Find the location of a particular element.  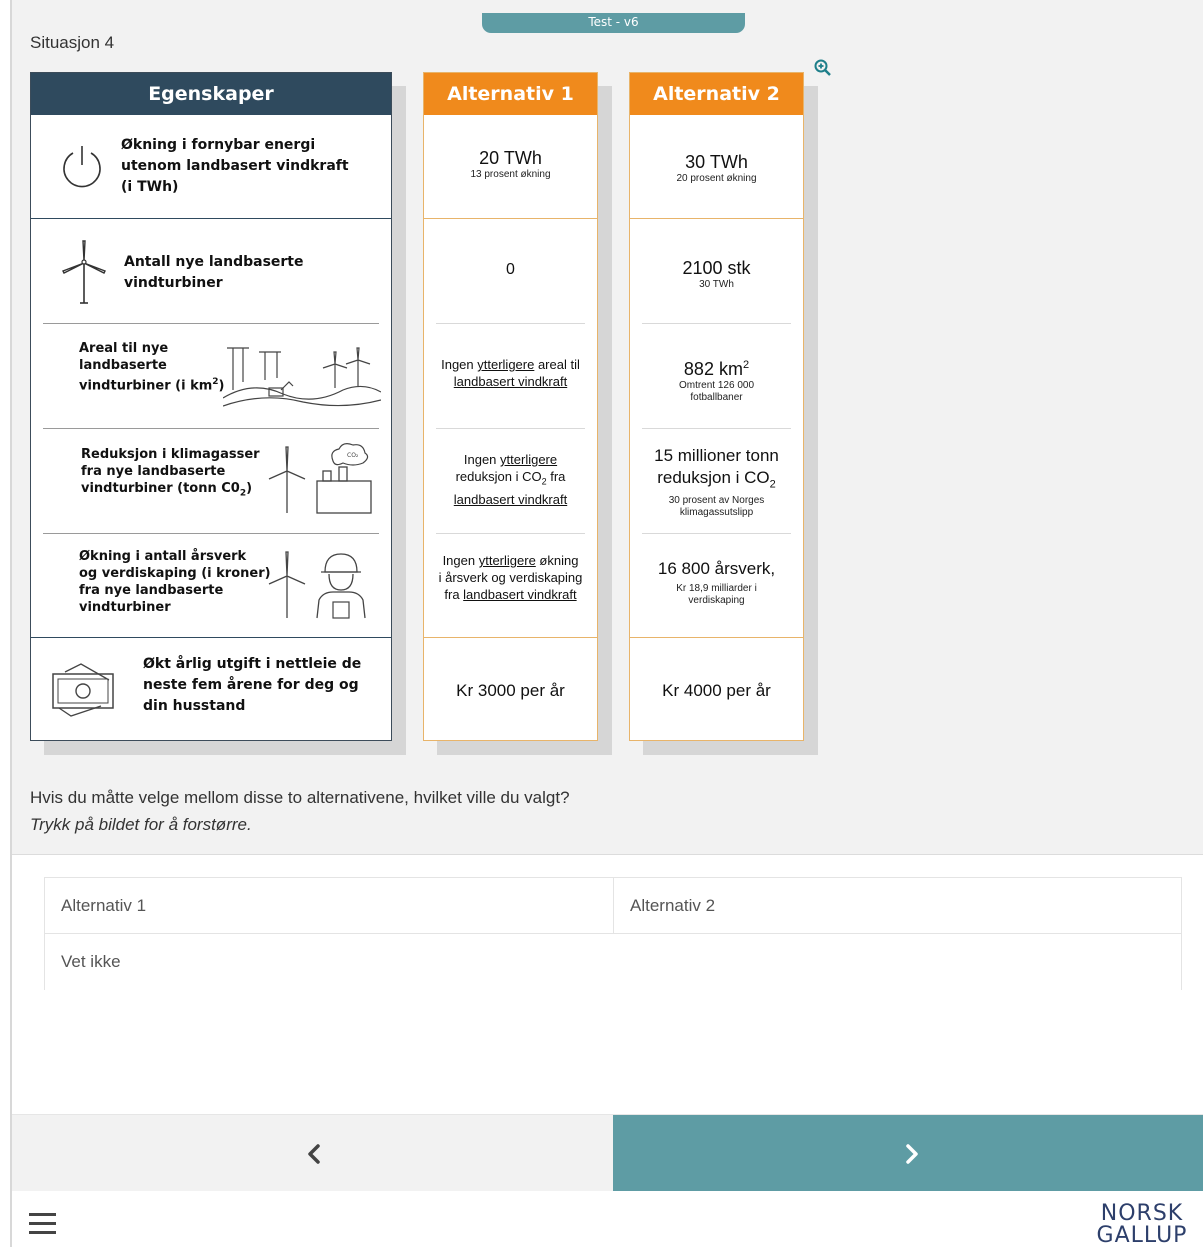

alt2-turbines-sub: 30 TWh is located at coordinates (716, 284).